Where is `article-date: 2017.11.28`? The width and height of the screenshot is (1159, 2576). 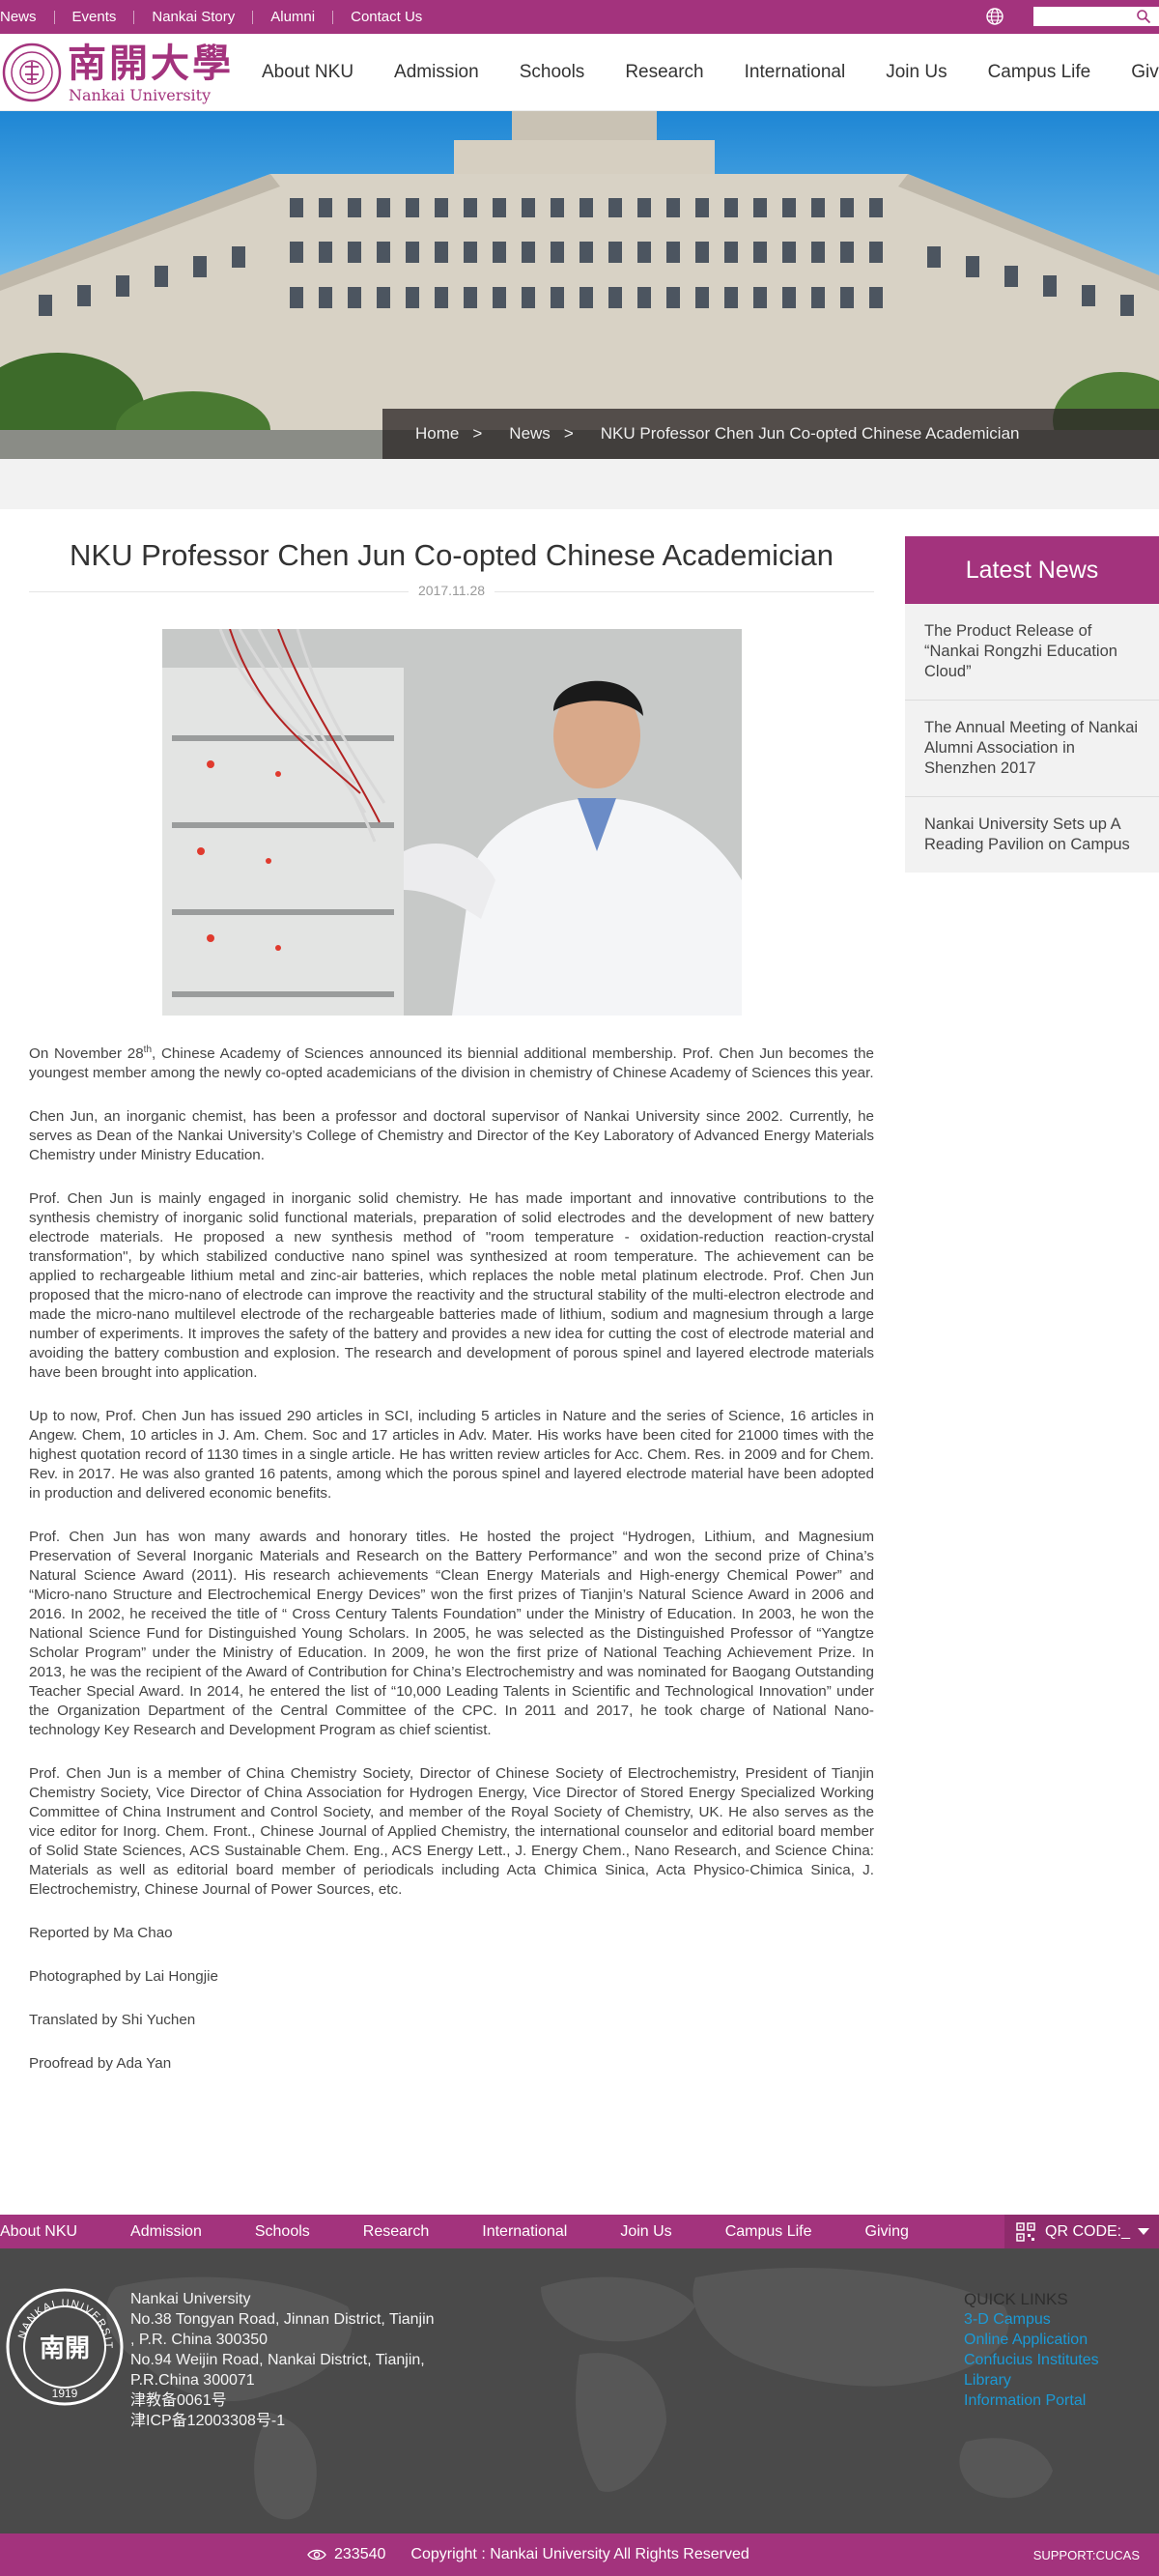 article-date: 2017.11.28 is located at coordinates (451, 591).